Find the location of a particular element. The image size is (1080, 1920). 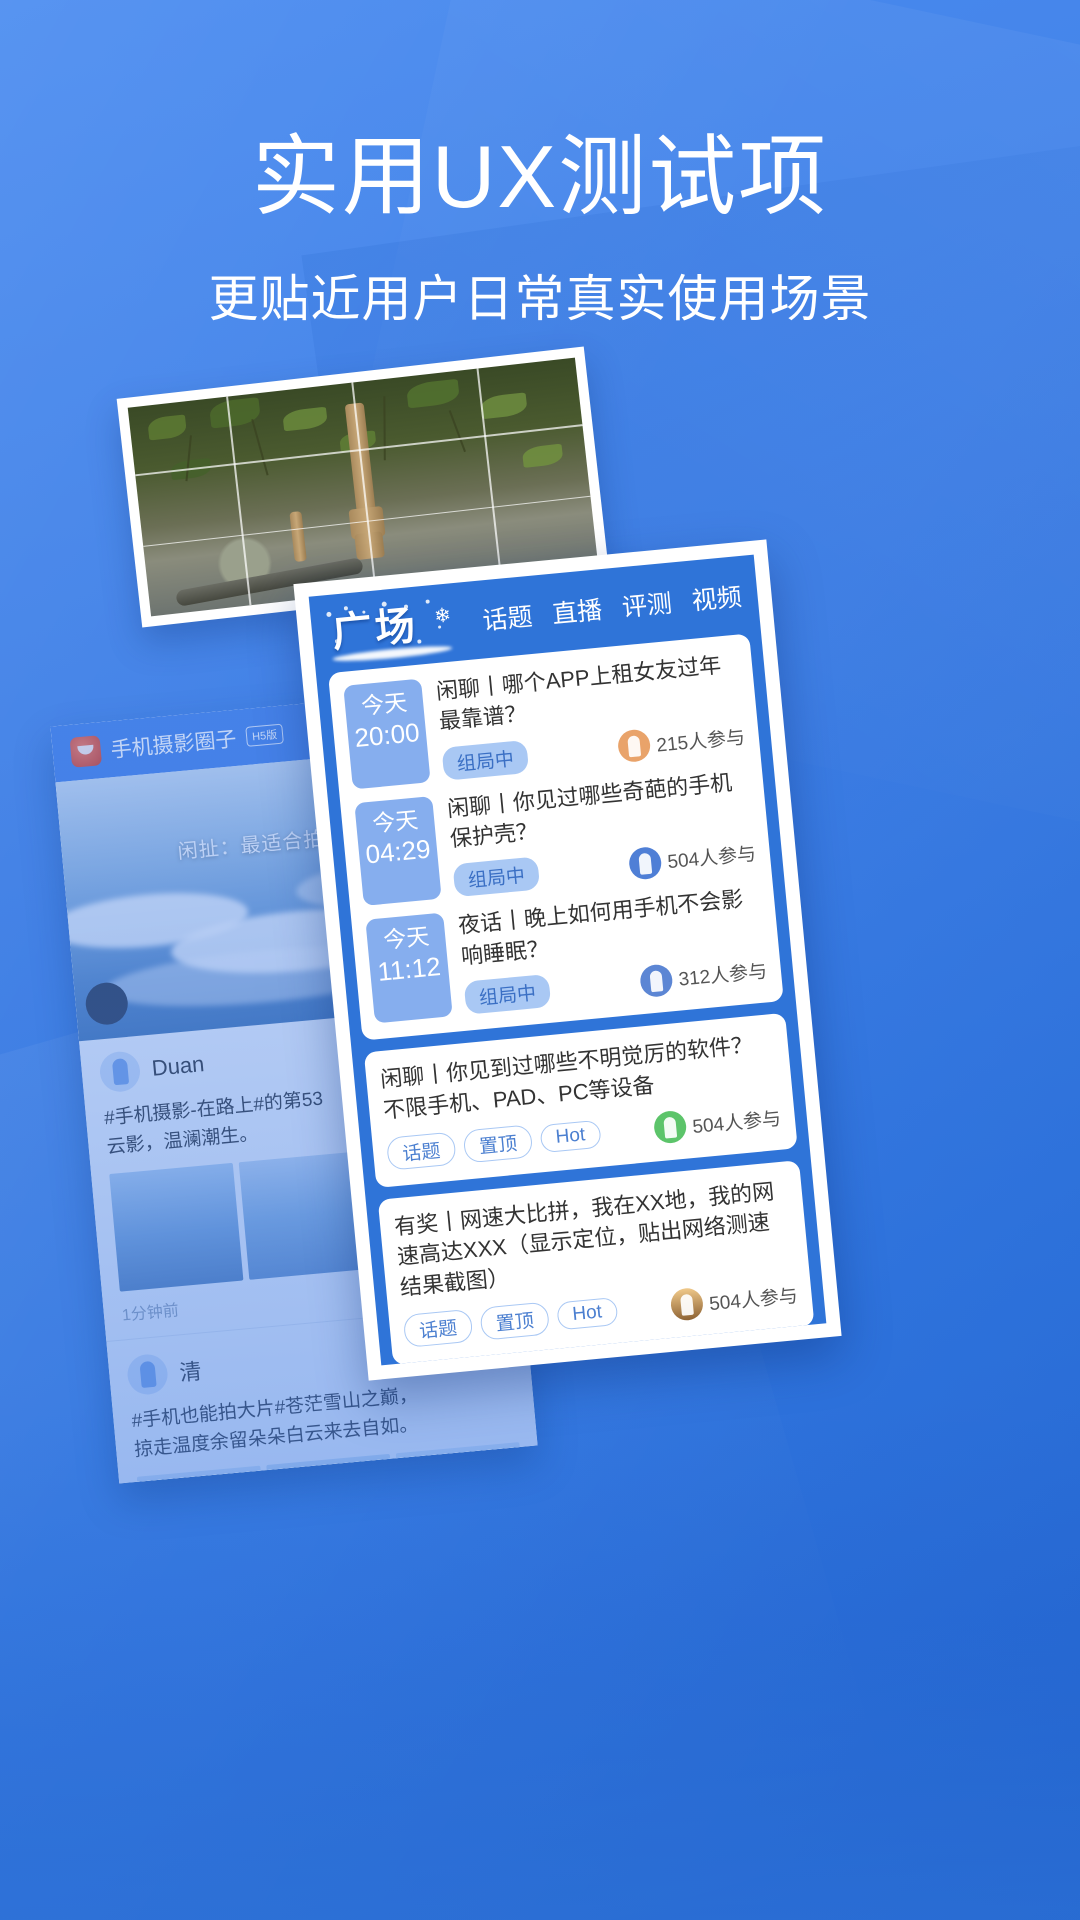

schedule-row: 今天 20:00 闲聊丨哪个APP上租女友过年最靠谱？ 组局中 215人参与 is located at coordinates (544, 719).